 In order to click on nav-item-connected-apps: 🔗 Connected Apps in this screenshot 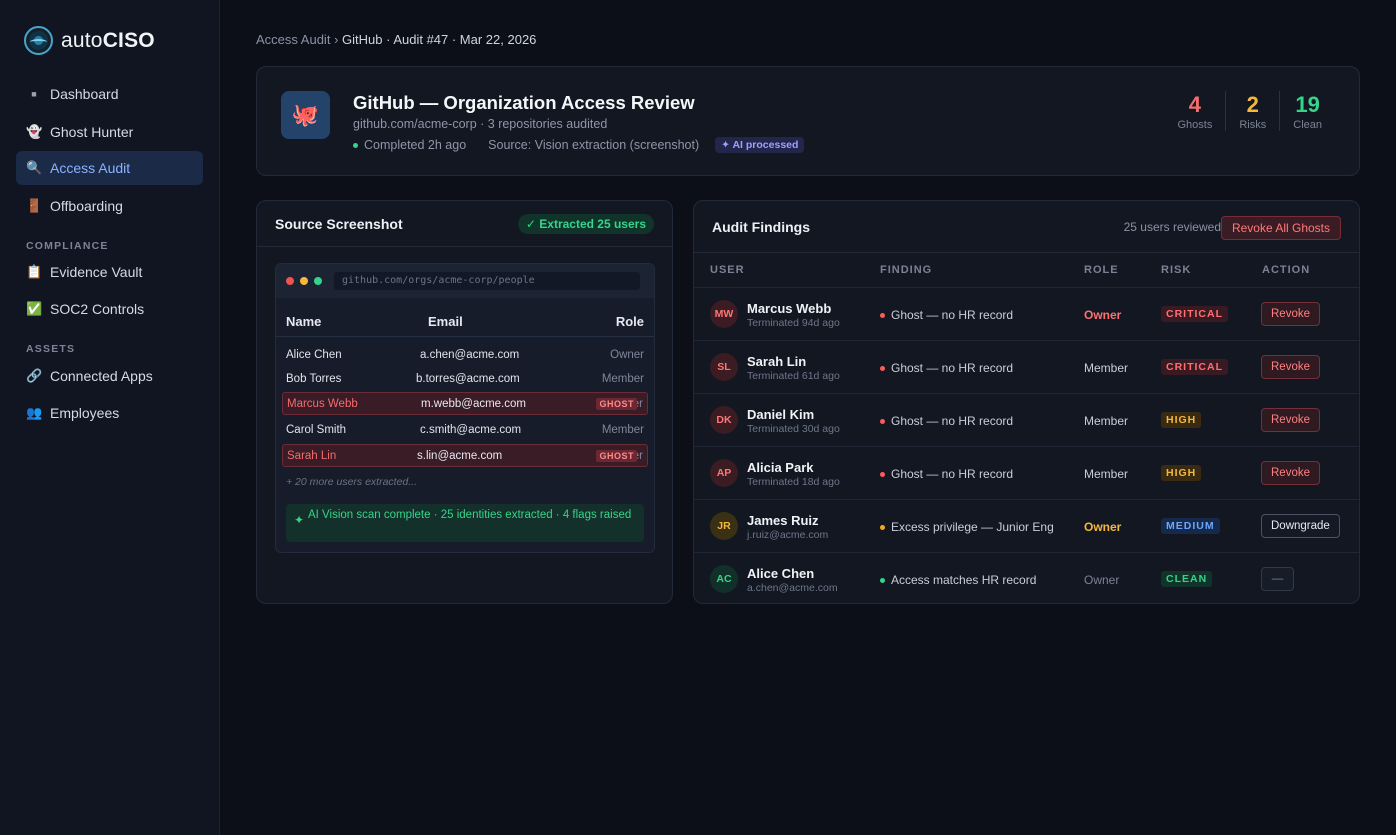, I will do `click(109, 376)`.